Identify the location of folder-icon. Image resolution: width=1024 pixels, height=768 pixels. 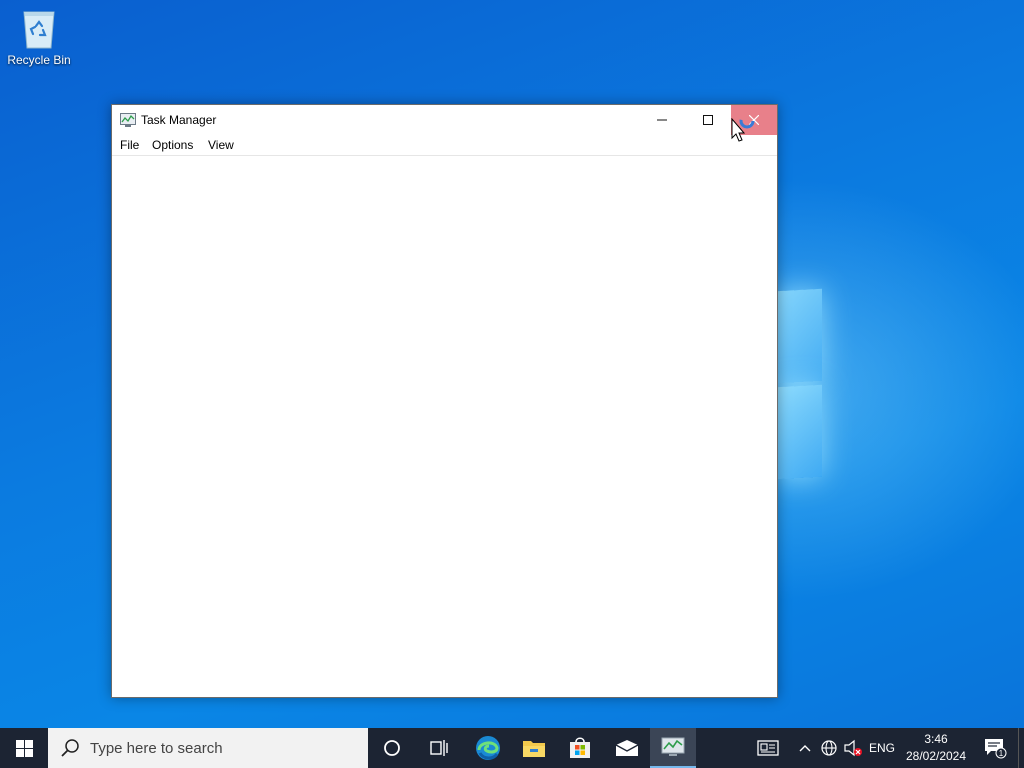
(534, 749).